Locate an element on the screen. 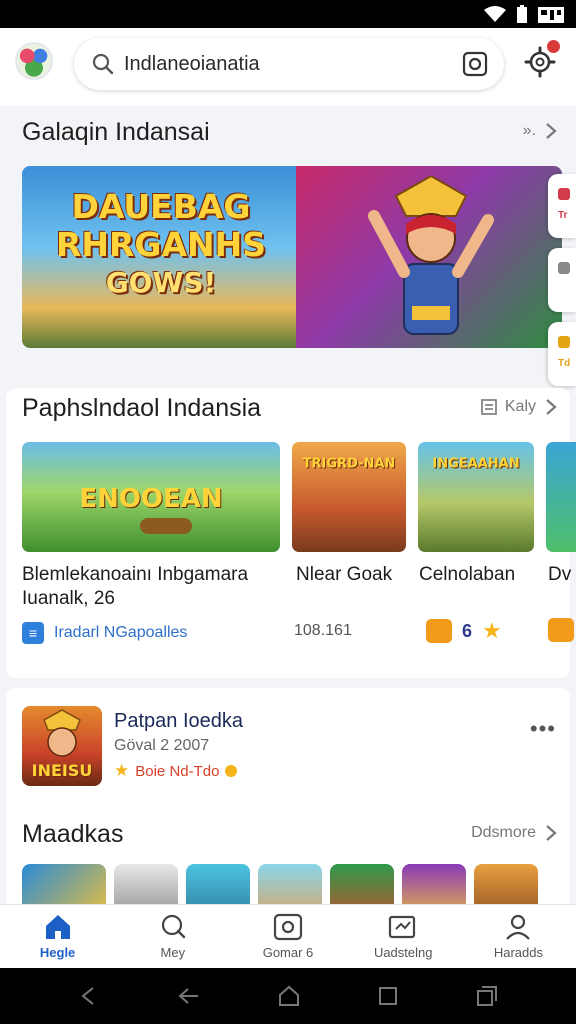 This screenshot has height=1024, width=576. side-tab: Td is located at coordinates (562, 354).